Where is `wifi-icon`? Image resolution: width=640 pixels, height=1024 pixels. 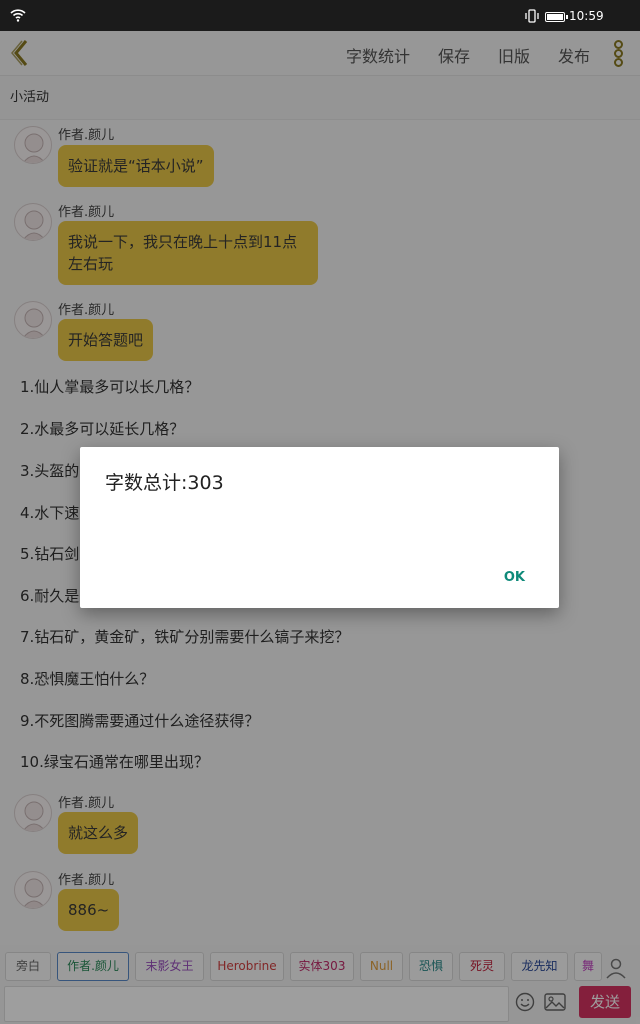 wifi-icon is located at coordinates (18, 15).